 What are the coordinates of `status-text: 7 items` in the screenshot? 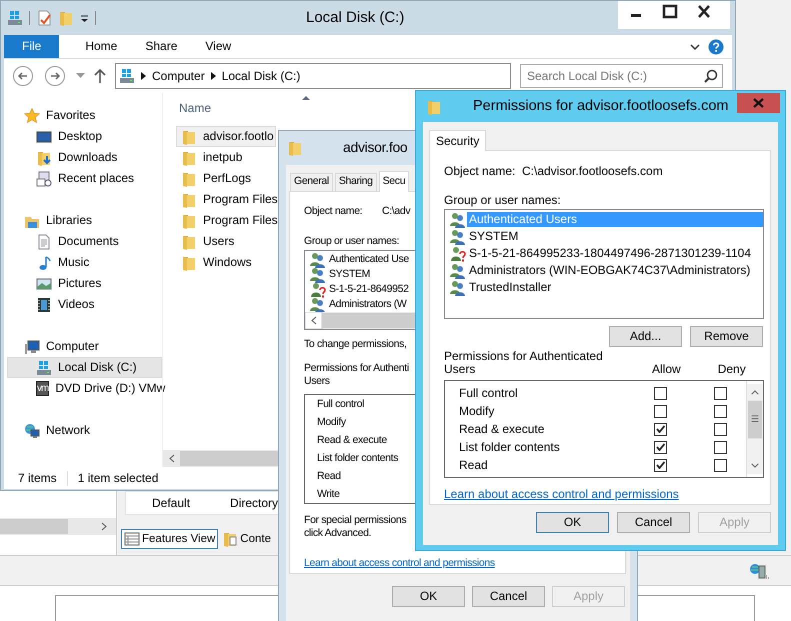 It's located at (43, 478).